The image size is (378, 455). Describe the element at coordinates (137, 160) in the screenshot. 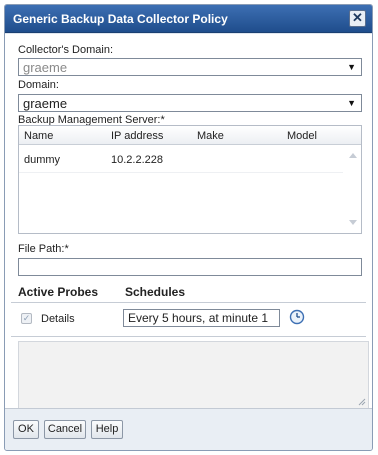

I see `server-ip-cell: 10.2.2.228` at that location.